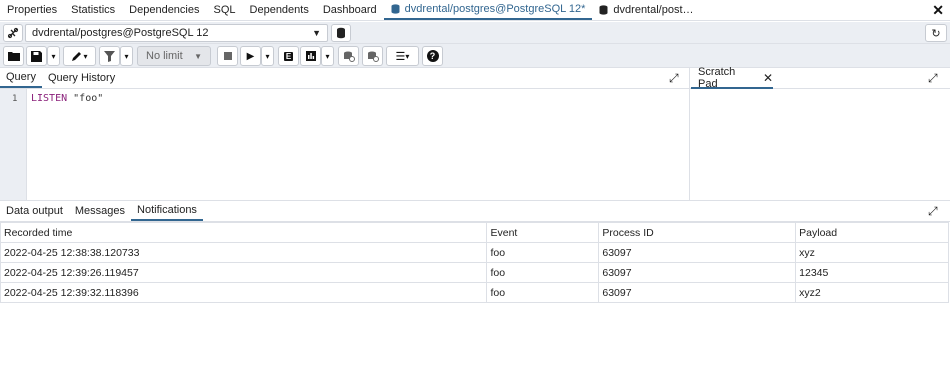  I want to click on scratch-tab-bar: Scratch Pad ✕, so click(820, 77).